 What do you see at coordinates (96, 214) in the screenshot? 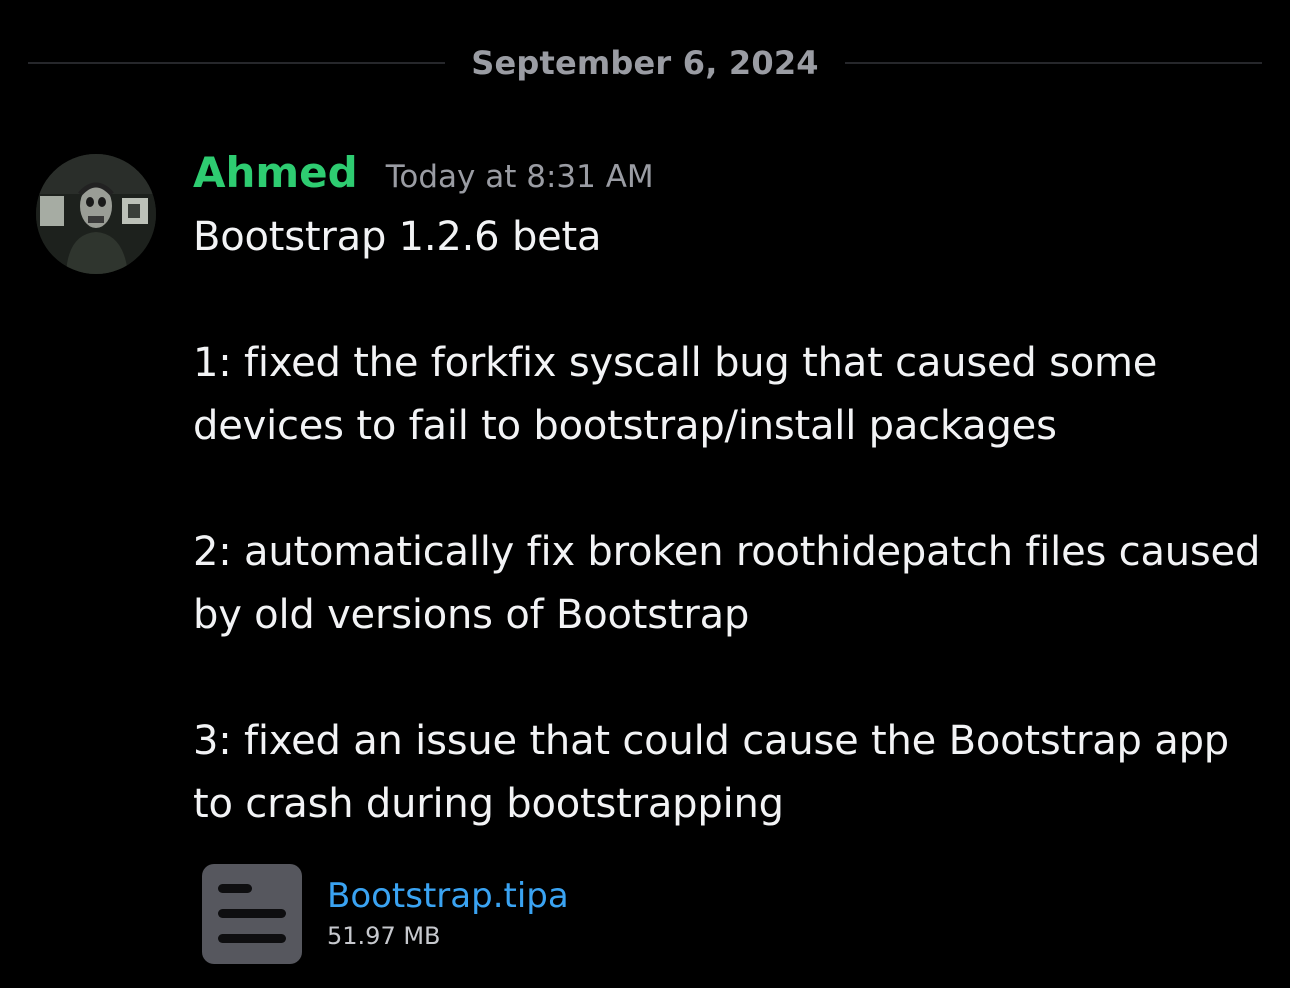
I see `avatar` at bounding box center [96, 214].